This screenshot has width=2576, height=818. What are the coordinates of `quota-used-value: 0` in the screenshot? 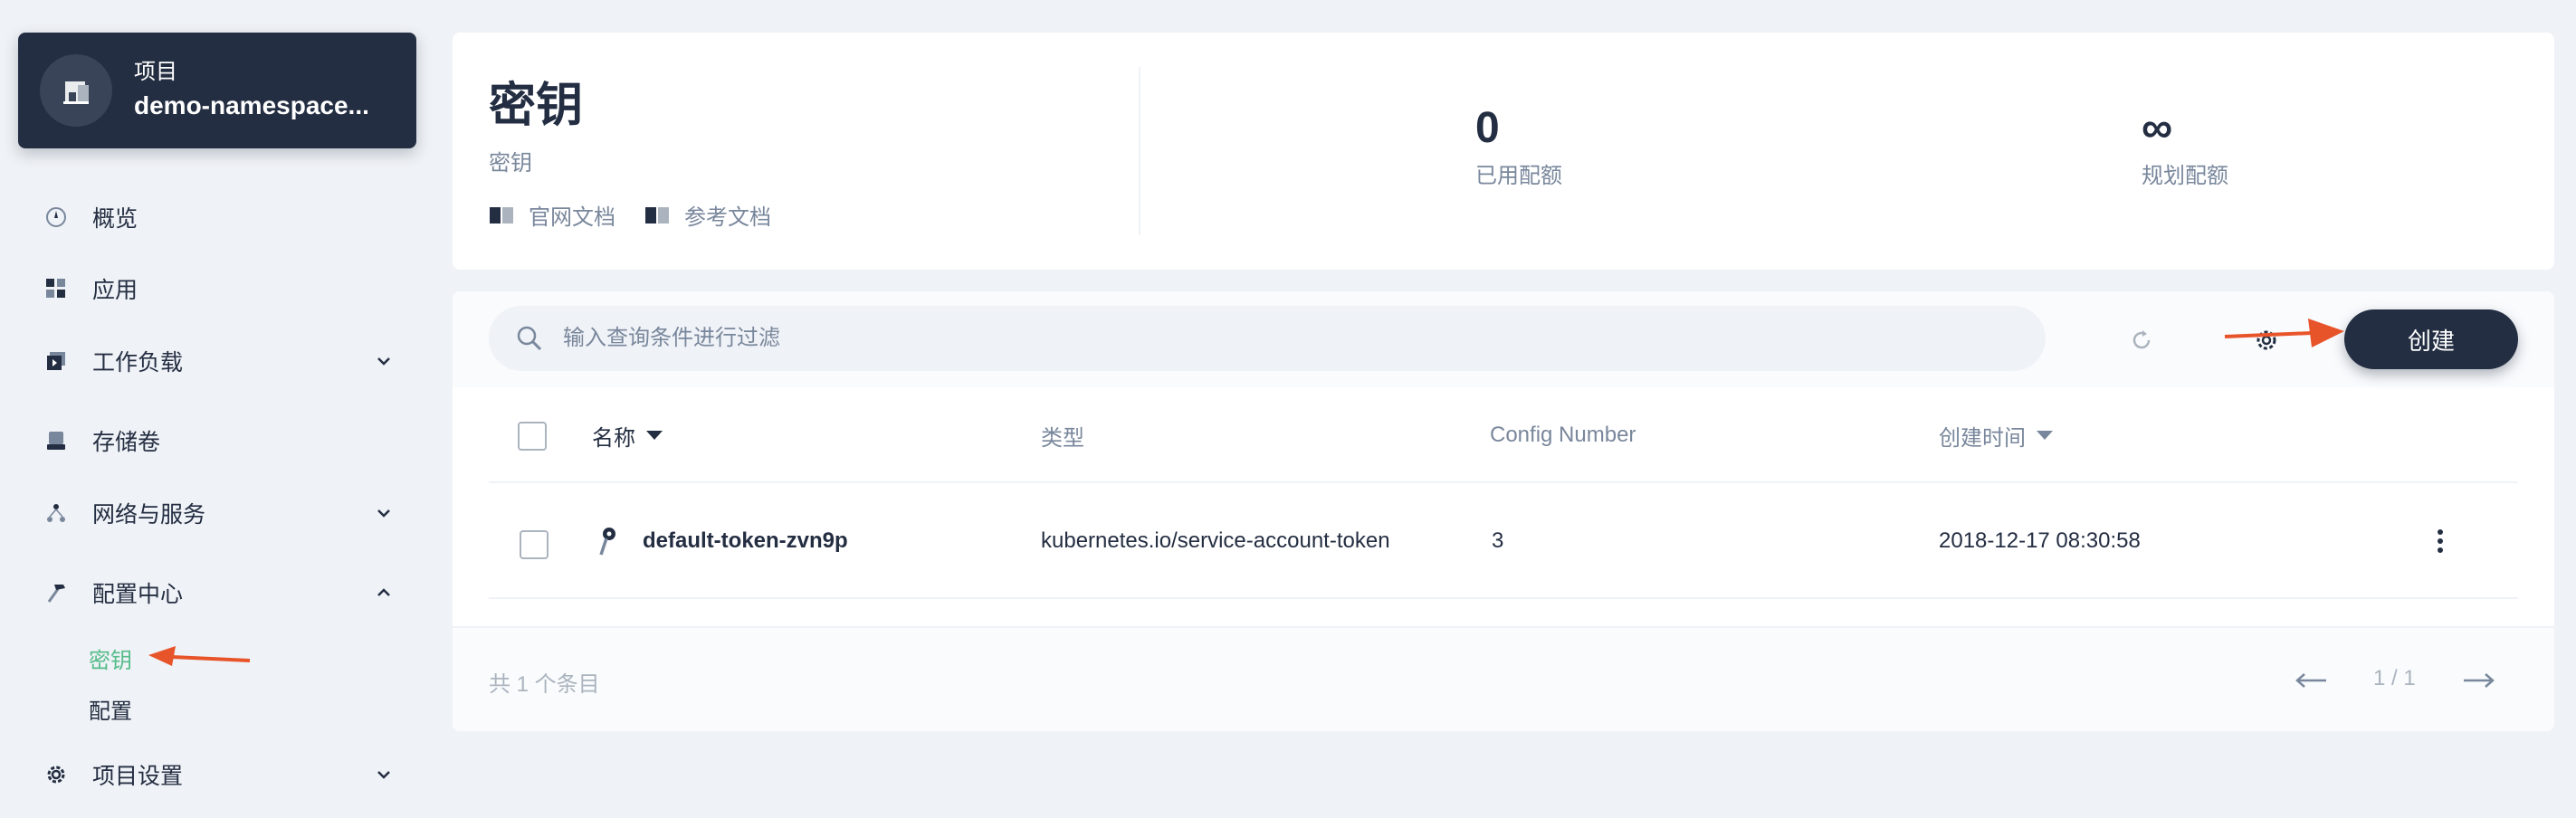 It's located at (1488, 128).